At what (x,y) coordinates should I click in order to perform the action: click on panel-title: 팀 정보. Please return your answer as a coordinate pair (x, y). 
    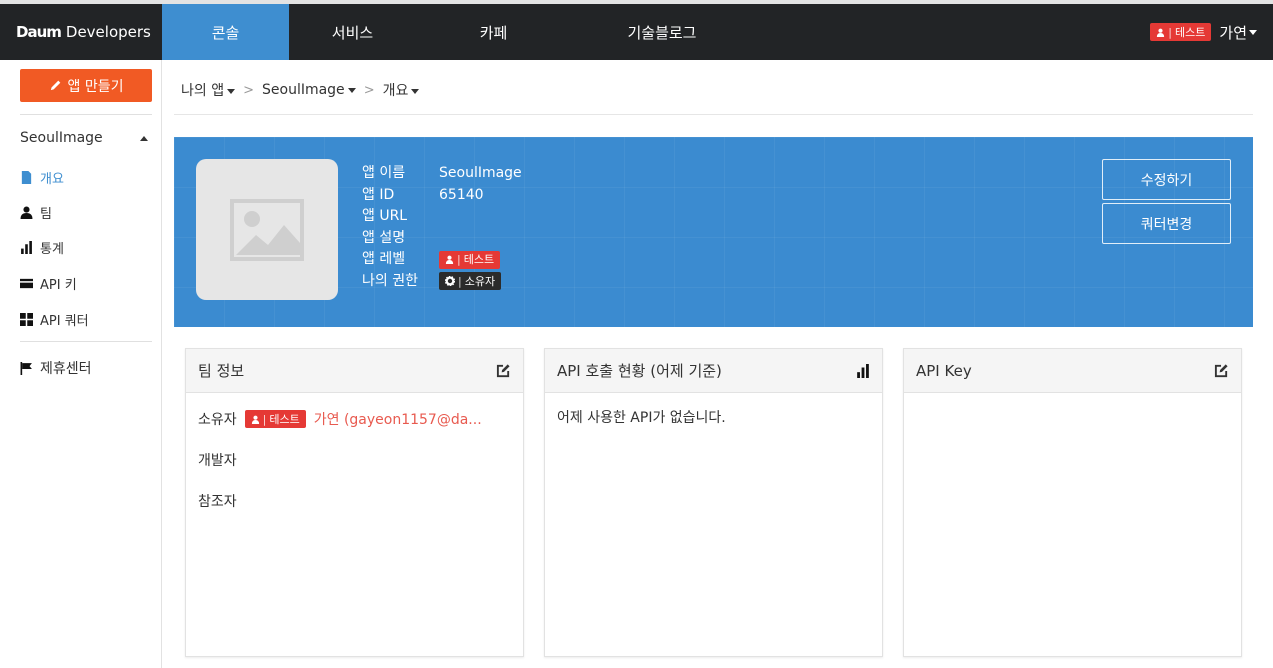
    Looking at the image, I should click on (221, 371).